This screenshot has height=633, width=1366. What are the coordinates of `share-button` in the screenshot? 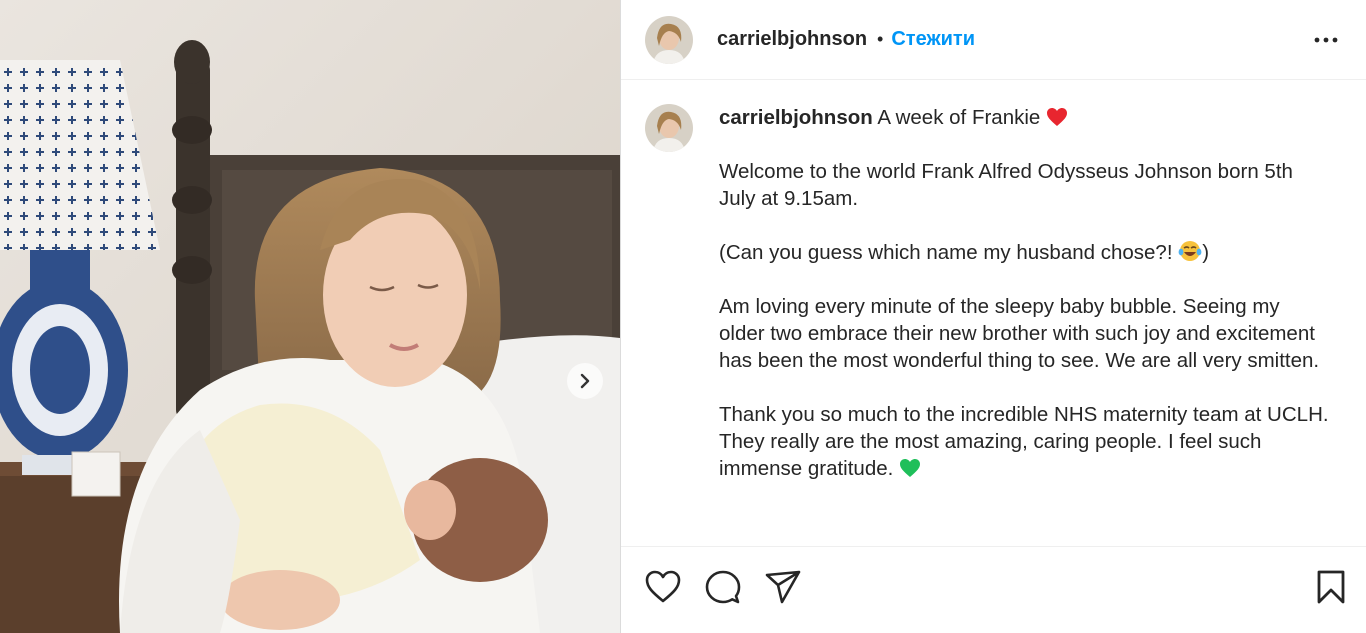 It's located at (783, 587).